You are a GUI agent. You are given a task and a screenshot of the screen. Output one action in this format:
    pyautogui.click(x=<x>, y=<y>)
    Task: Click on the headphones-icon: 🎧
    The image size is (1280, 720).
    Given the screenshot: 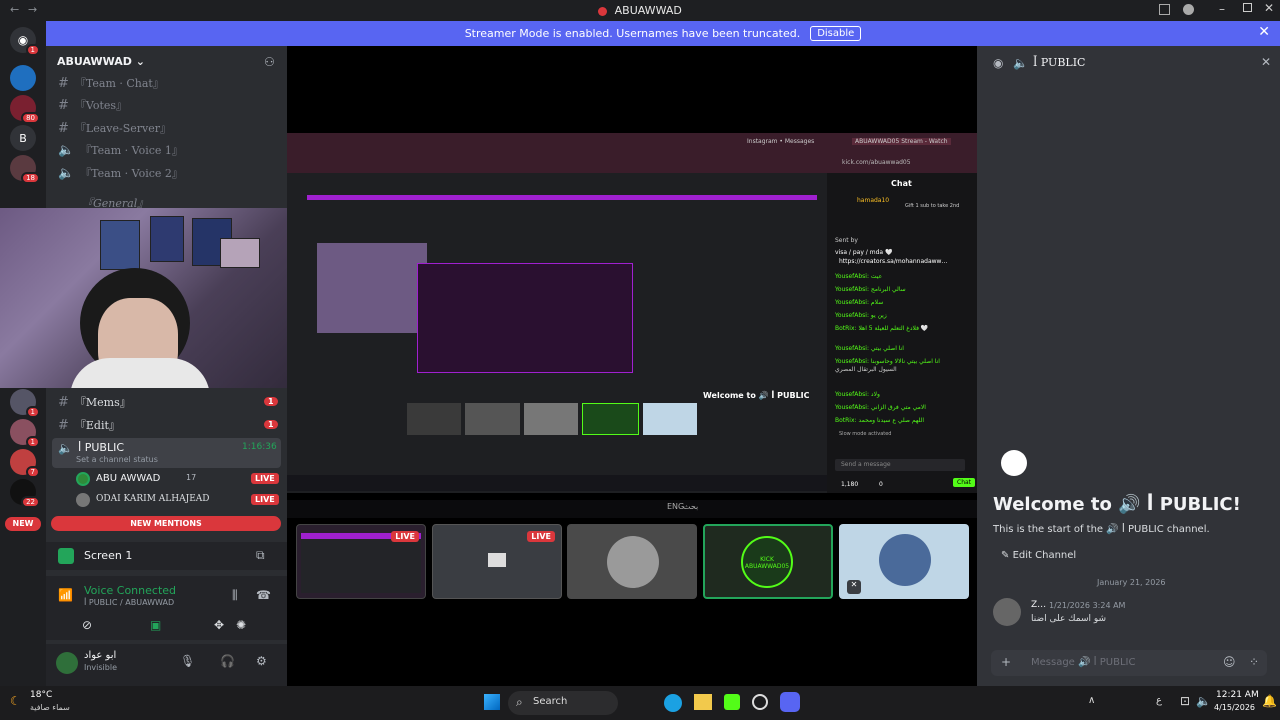 What is the action you would take?
    pyautogui.click(x=227, y=661)
    